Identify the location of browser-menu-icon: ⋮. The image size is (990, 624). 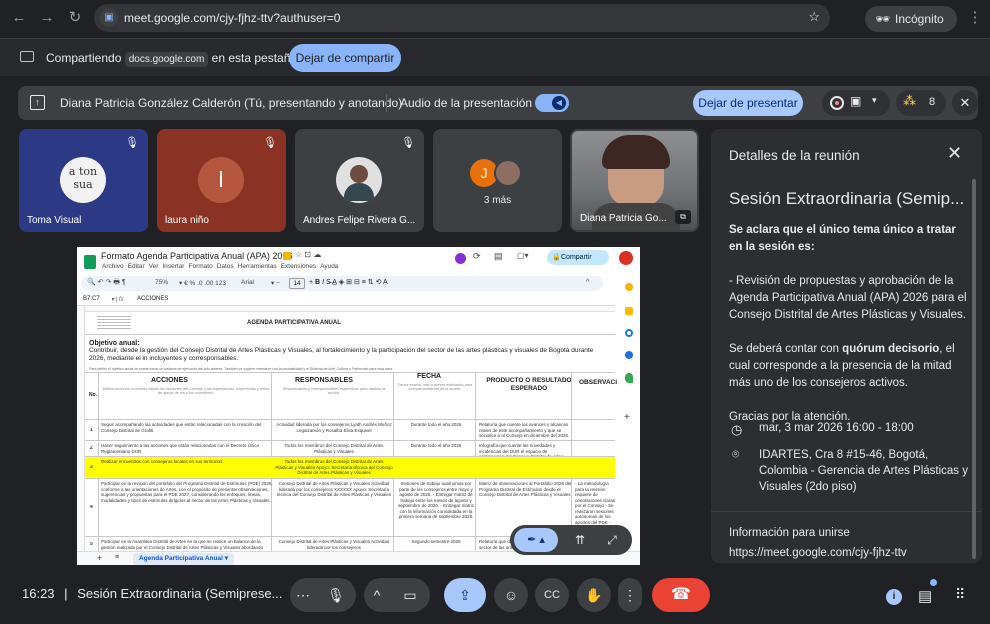
(975, 18).